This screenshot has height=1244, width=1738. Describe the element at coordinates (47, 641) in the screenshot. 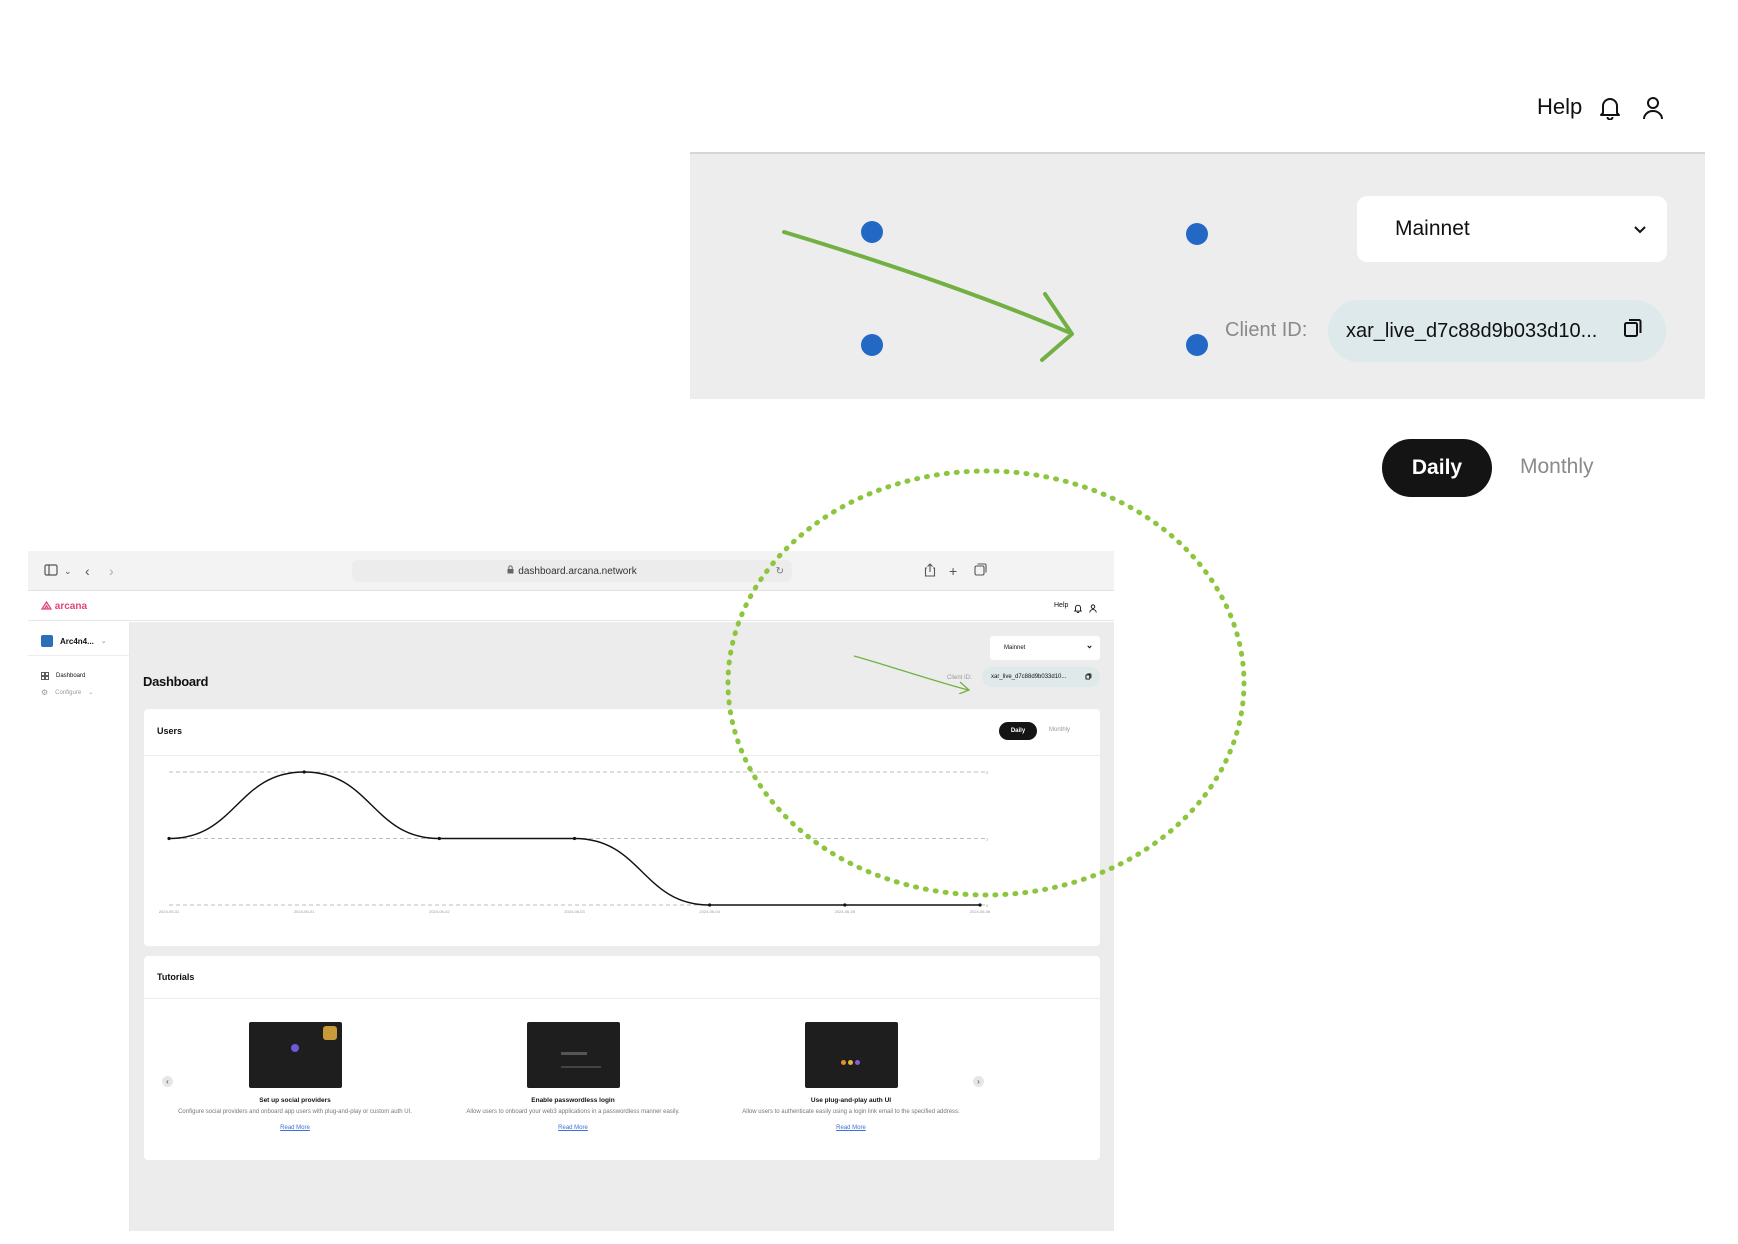

I see `app-avatar` at that location.